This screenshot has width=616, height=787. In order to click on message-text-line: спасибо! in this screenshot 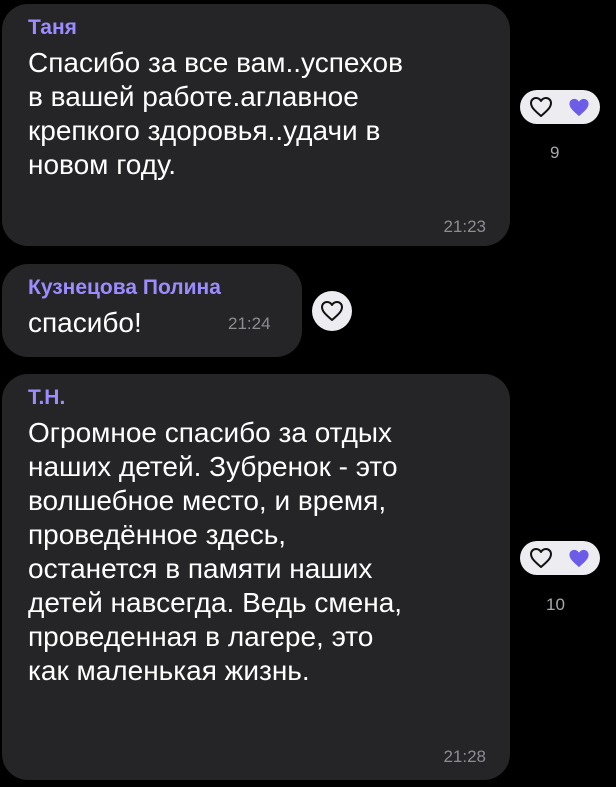, I will do `click(85, 322)`.